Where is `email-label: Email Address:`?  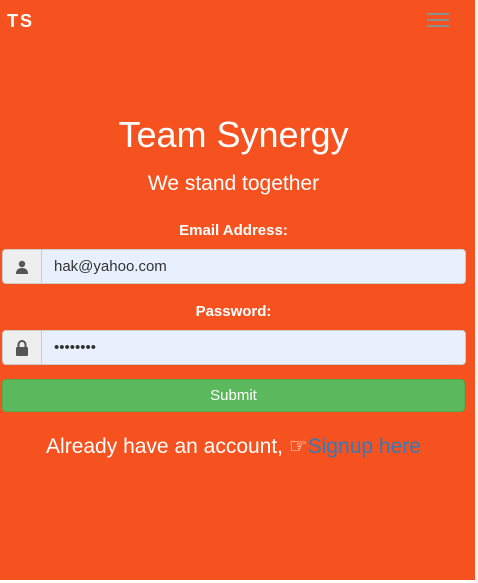 email-label: Email Address: is located at coordinates (233, 230).